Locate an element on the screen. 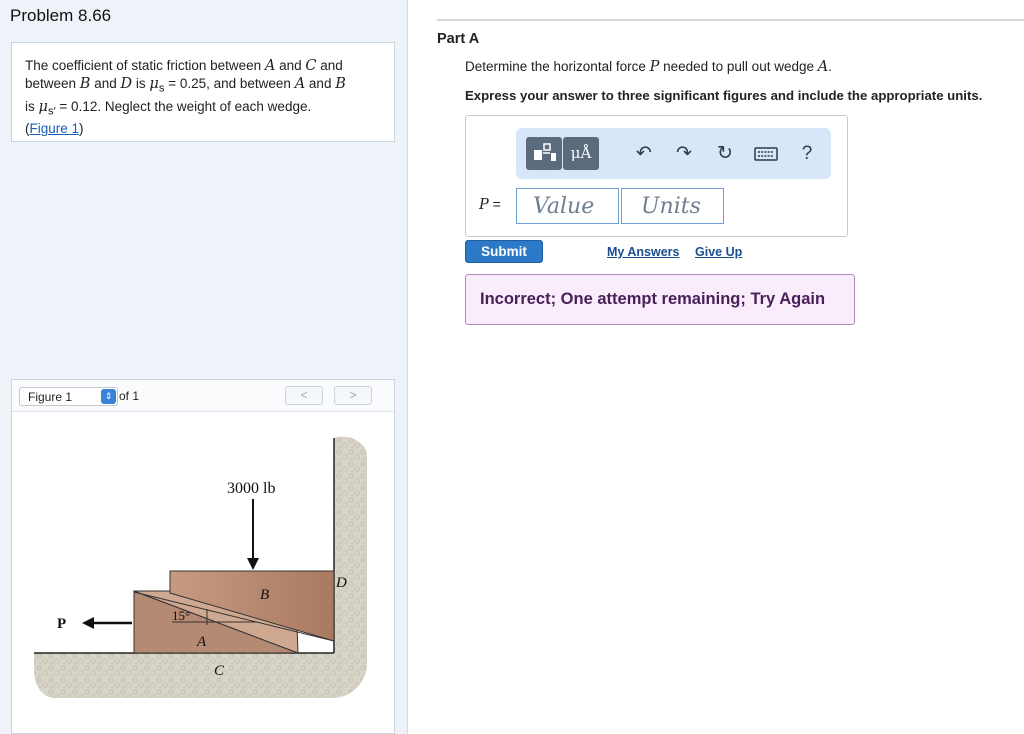 Image resolution: width=1024 pixels, height=734 pixels. submit-button: Submit is located at coordinates (504, 251).